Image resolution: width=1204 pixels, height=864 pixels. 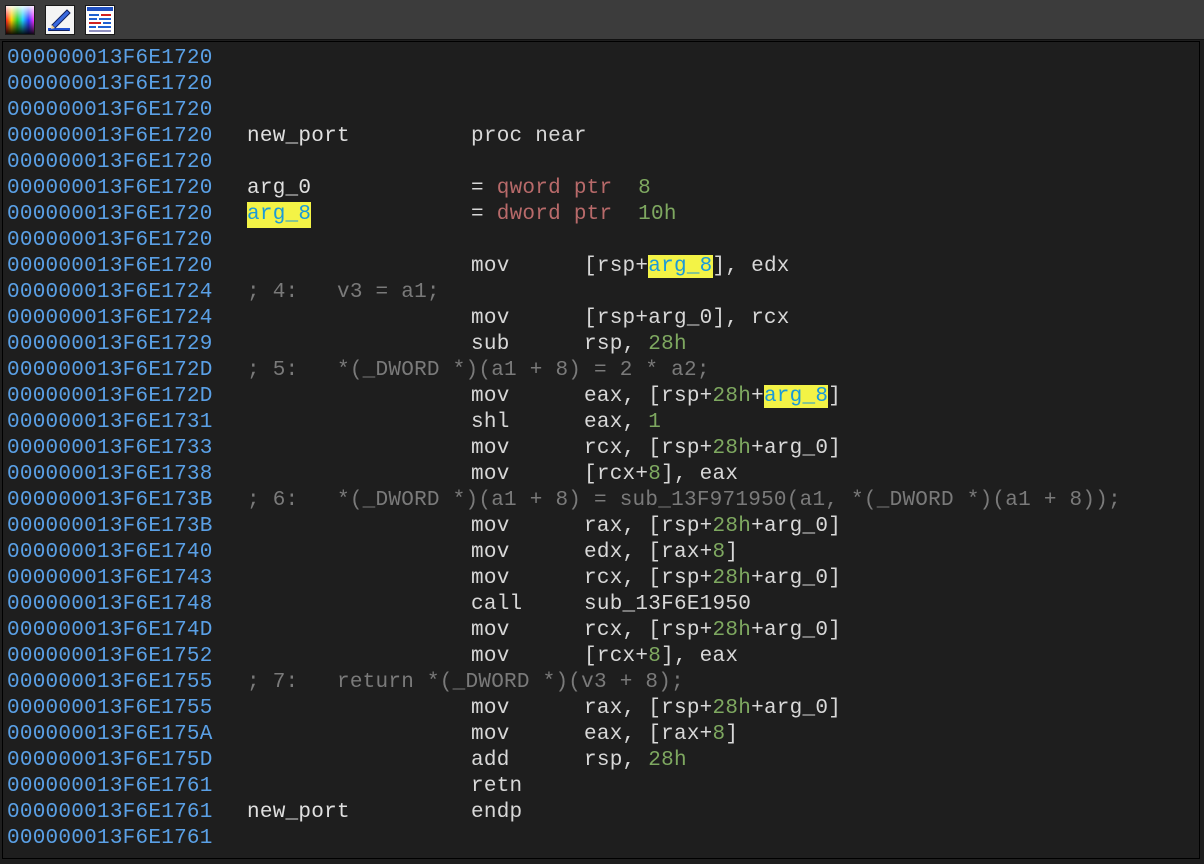 I want to click on listing-line: 000000013F6E1729 sub rsp, 28h, so click(x=602, y=345).